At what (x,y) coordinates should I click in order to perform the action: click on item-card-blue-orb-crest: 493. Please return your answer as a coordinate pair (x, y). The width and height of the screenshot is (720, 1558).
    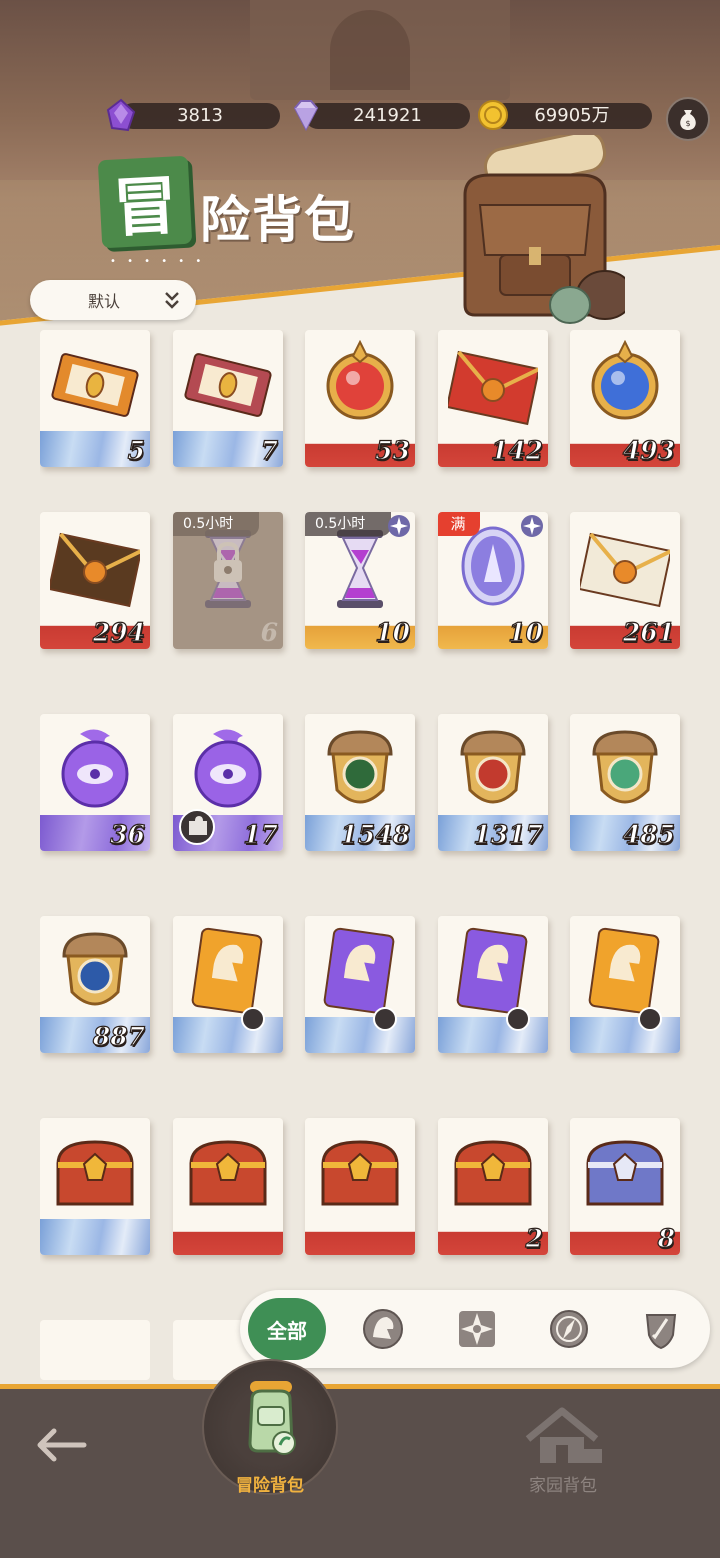
    Looking at the image, I should click on (625, 398).